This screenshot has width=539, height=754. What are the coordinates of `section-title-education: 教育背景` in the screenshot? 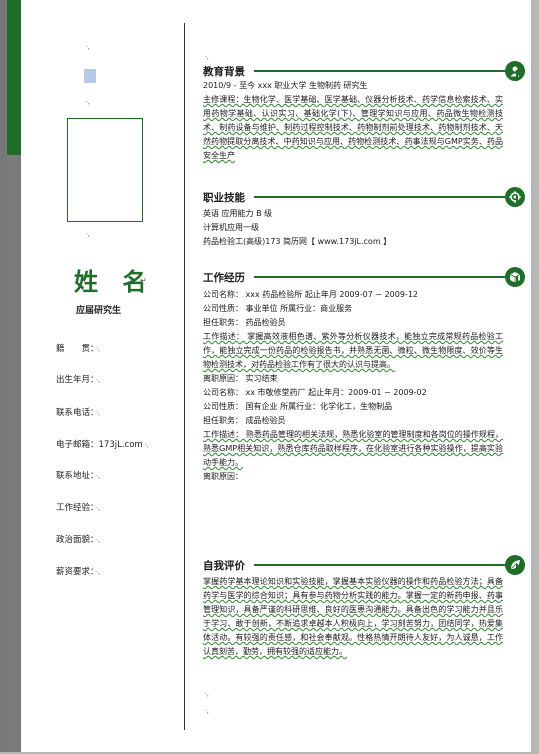 It's located at (224, 72).